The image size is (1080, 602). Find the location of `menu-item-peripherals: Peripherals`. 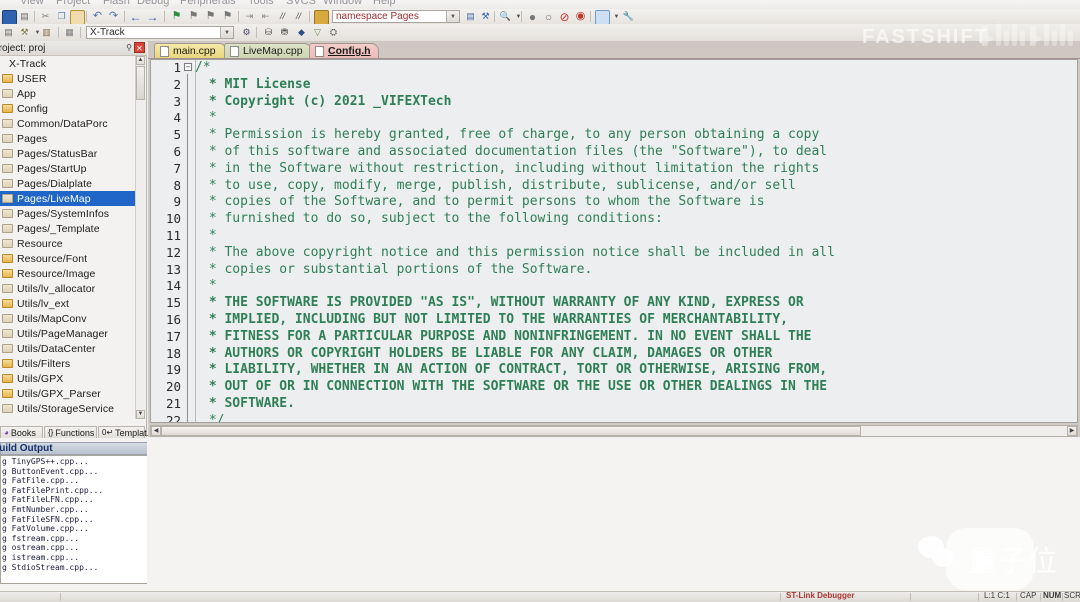

menu-item-peripherals: Peripherals is located at coordinates (208, 3).